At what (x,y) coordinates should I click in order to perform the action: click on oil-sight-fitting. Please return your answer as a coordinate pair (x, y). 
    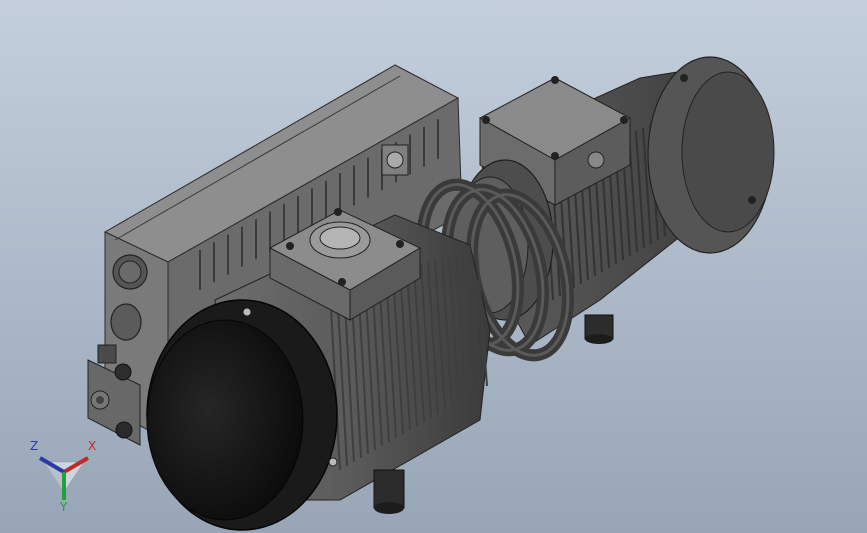
    Looking at the image, I should click on (395, 160).